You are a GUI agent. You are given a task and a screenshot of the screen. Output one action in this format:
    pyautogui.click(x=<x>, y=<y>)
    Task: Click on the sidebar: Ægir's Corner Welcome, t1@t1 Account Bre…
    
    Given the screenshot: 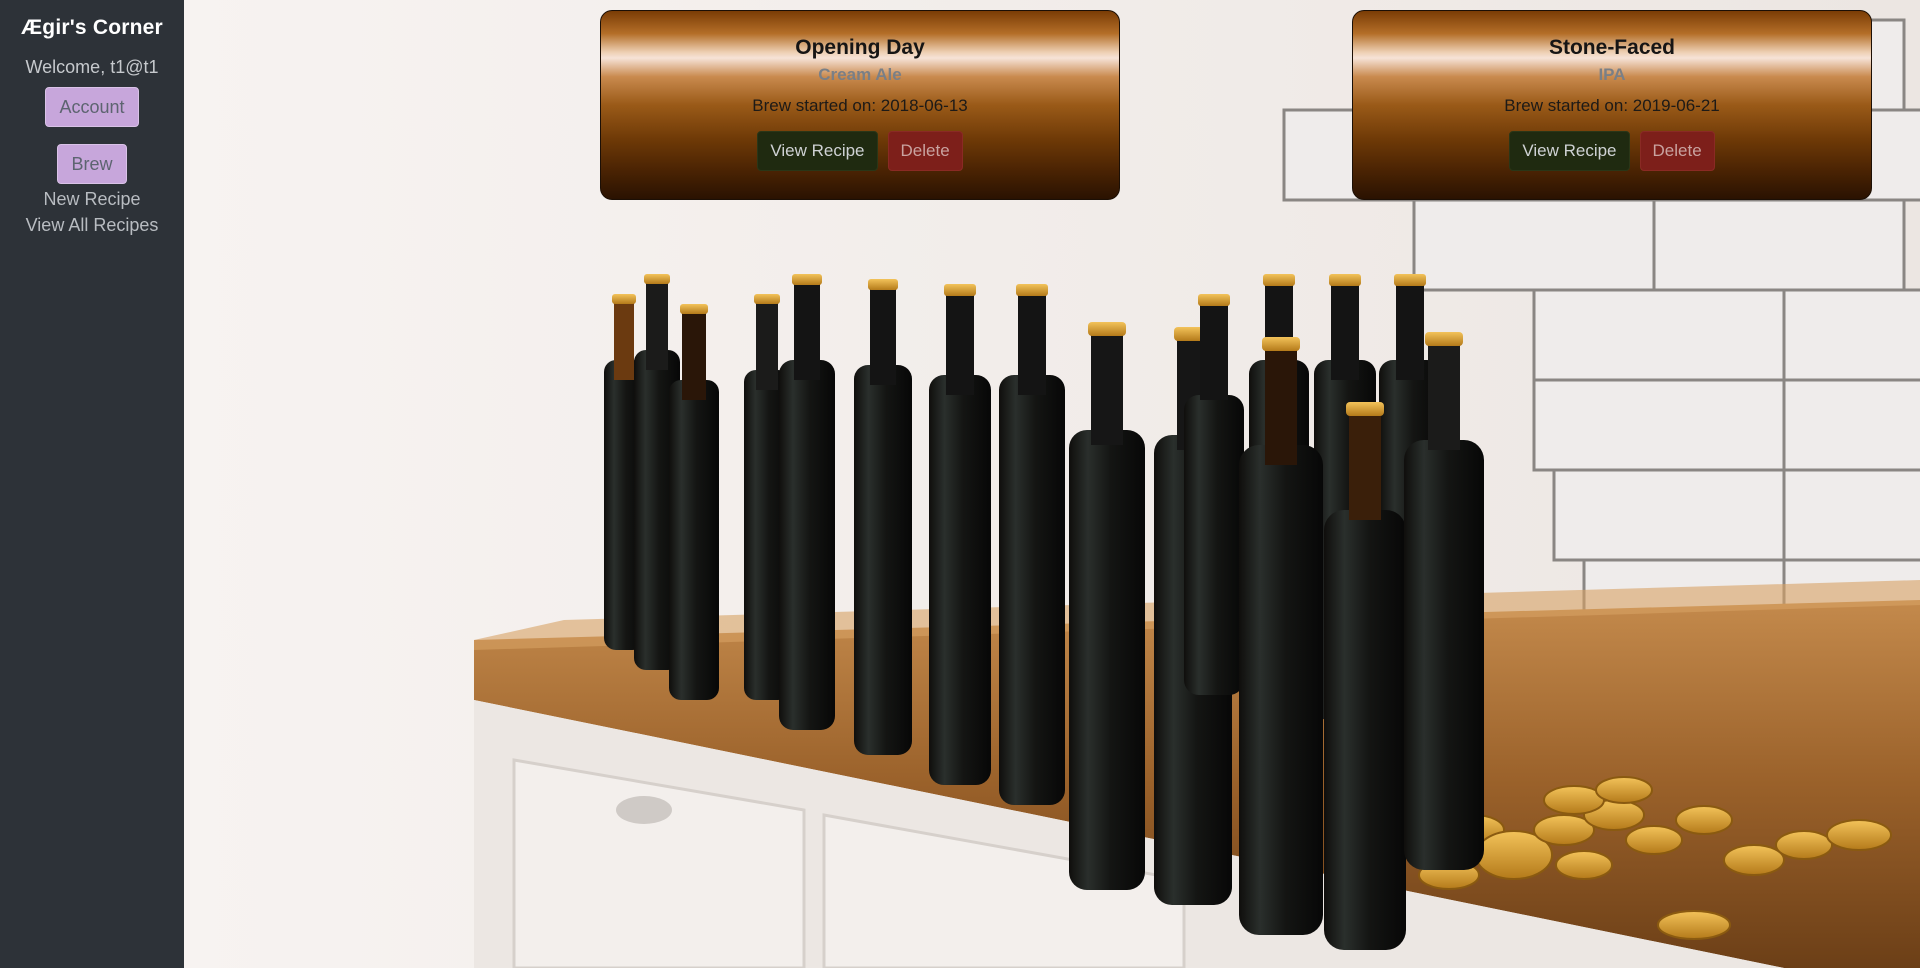 What is the action you would take?
    pyautogui.click(x=92, y=484)
    